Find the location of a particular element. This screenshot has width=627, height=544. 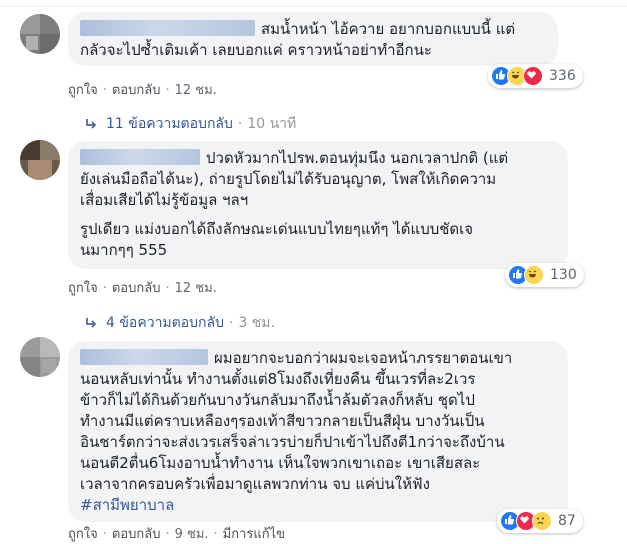

view-replies-link: 4 ข้อความตอบกลับ · 3 ชม. is located at coordinates (179, 323).